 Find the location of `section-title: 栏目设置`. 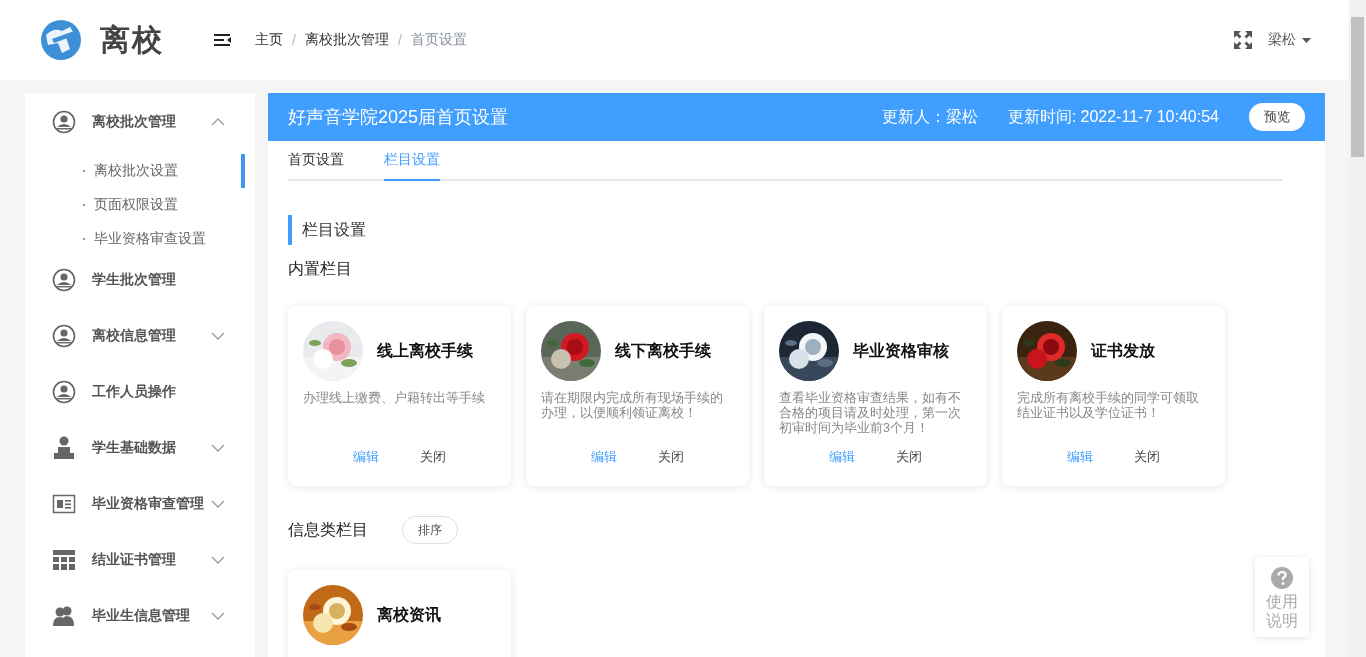

section-title: 栏目设置 is located at coordinates (785, 230).